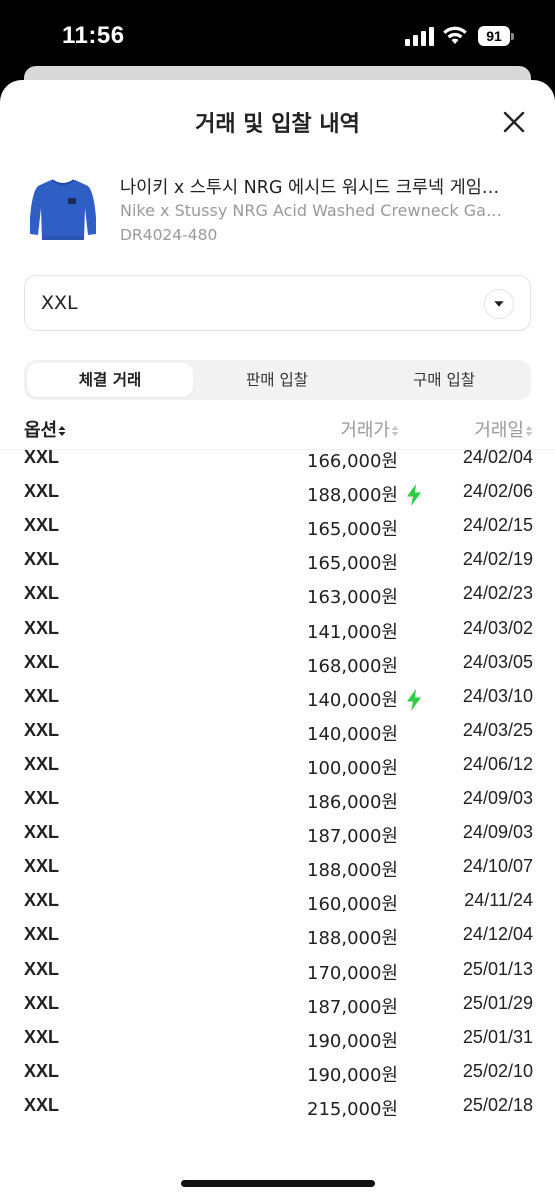  I want to click on trade-price: 170,000원, so click(352, 973).